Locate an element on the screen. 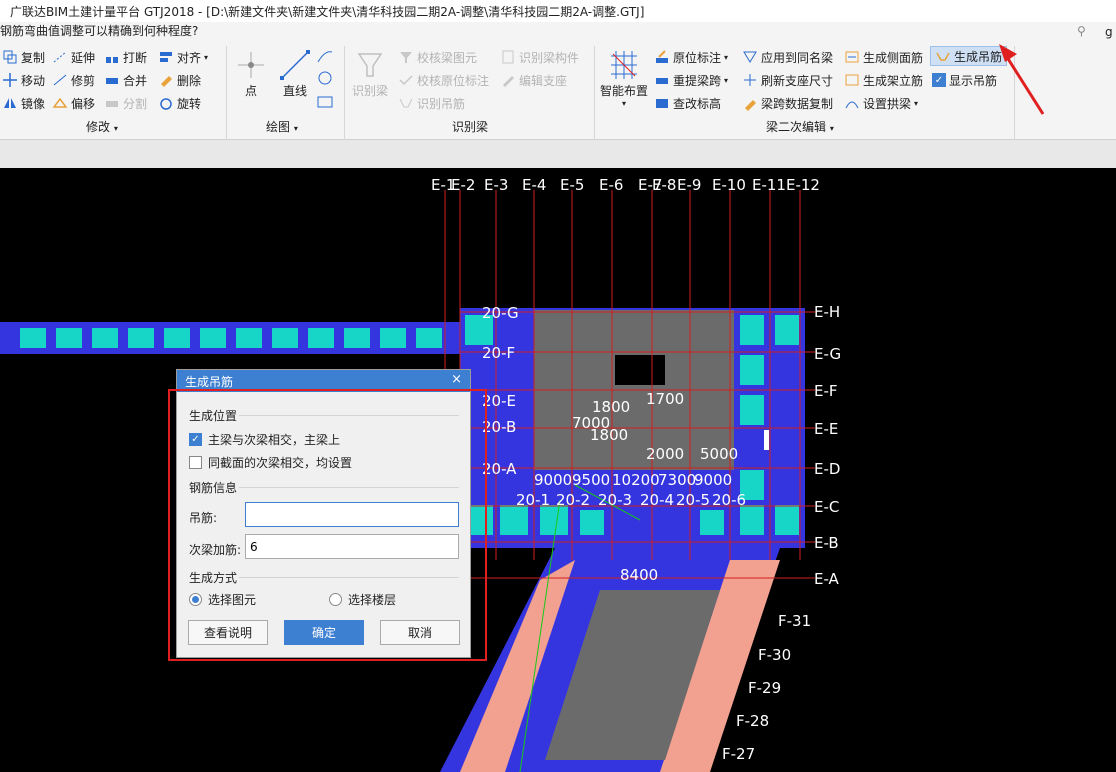  axis-label: 20-5 is located at coordinates (693, 500).